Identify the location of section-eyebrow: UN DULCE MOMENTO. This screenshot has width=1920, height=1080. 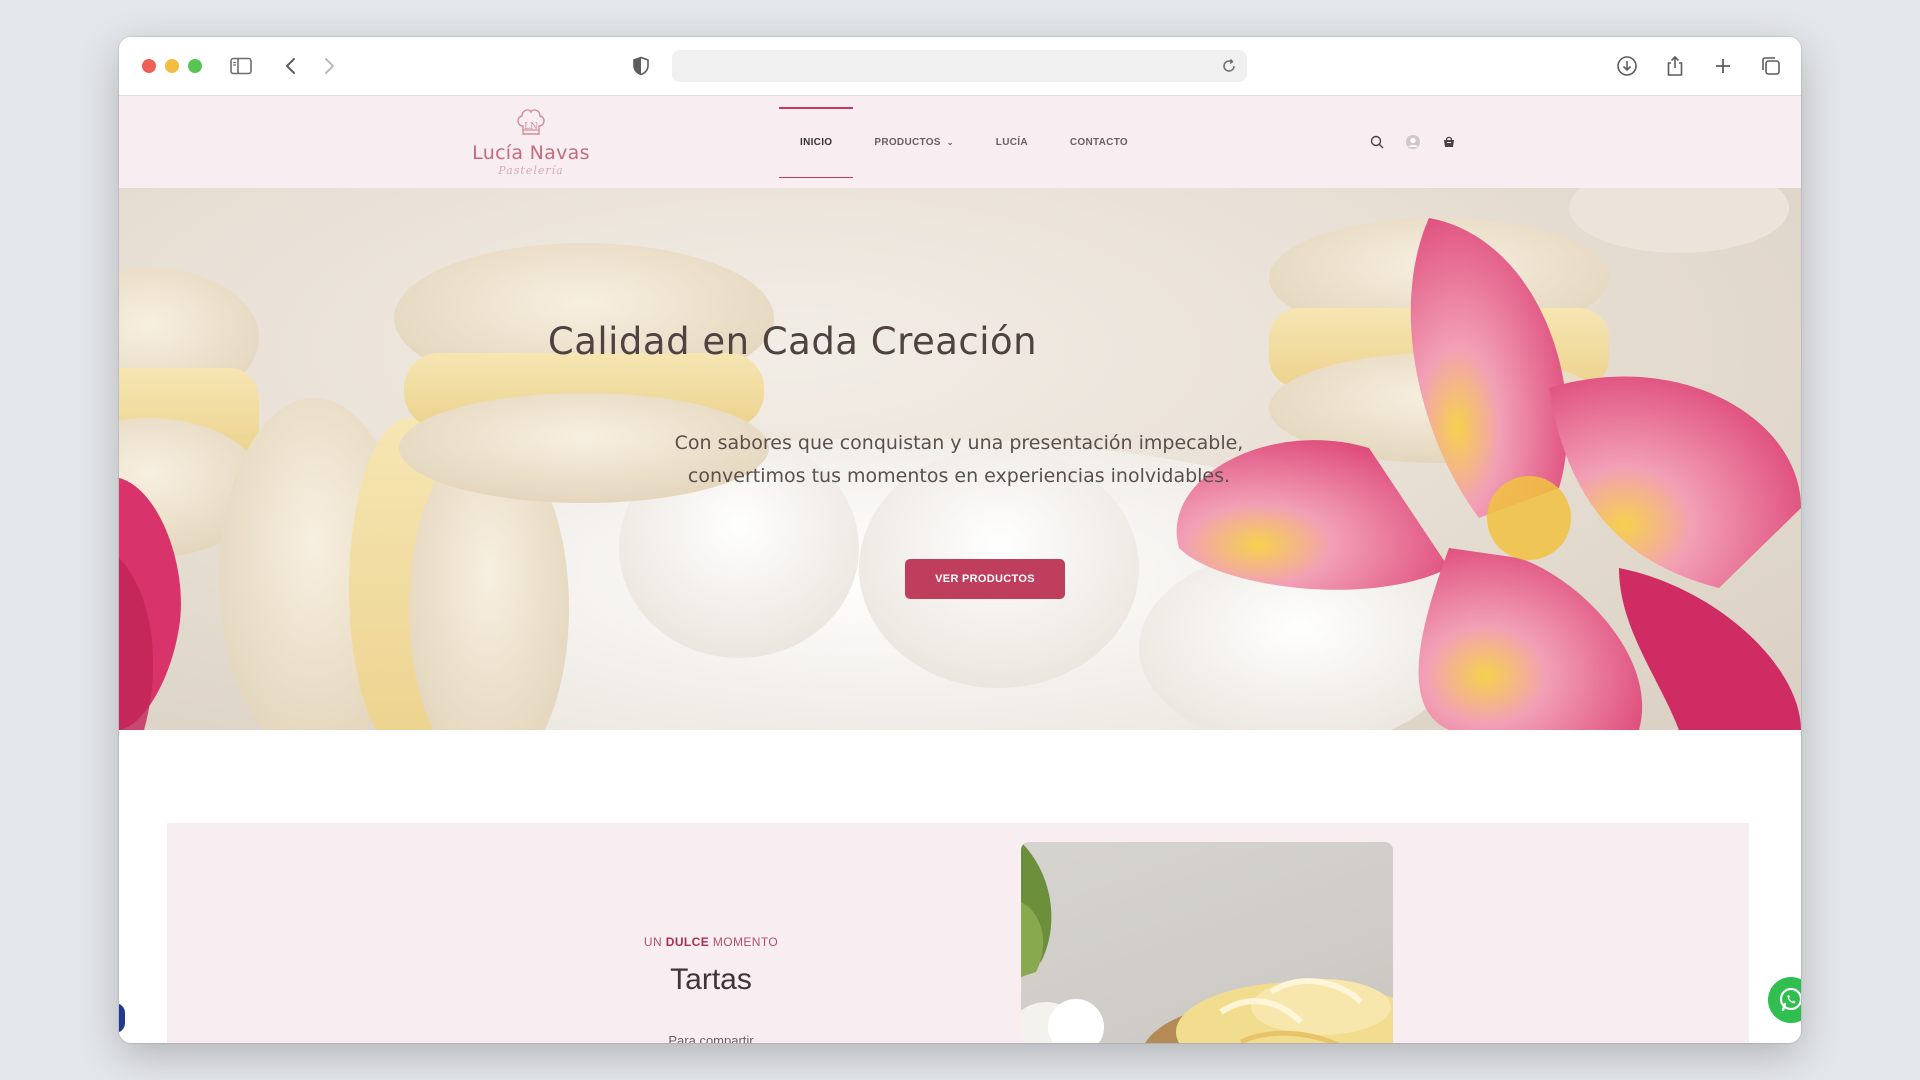
(711, 942).